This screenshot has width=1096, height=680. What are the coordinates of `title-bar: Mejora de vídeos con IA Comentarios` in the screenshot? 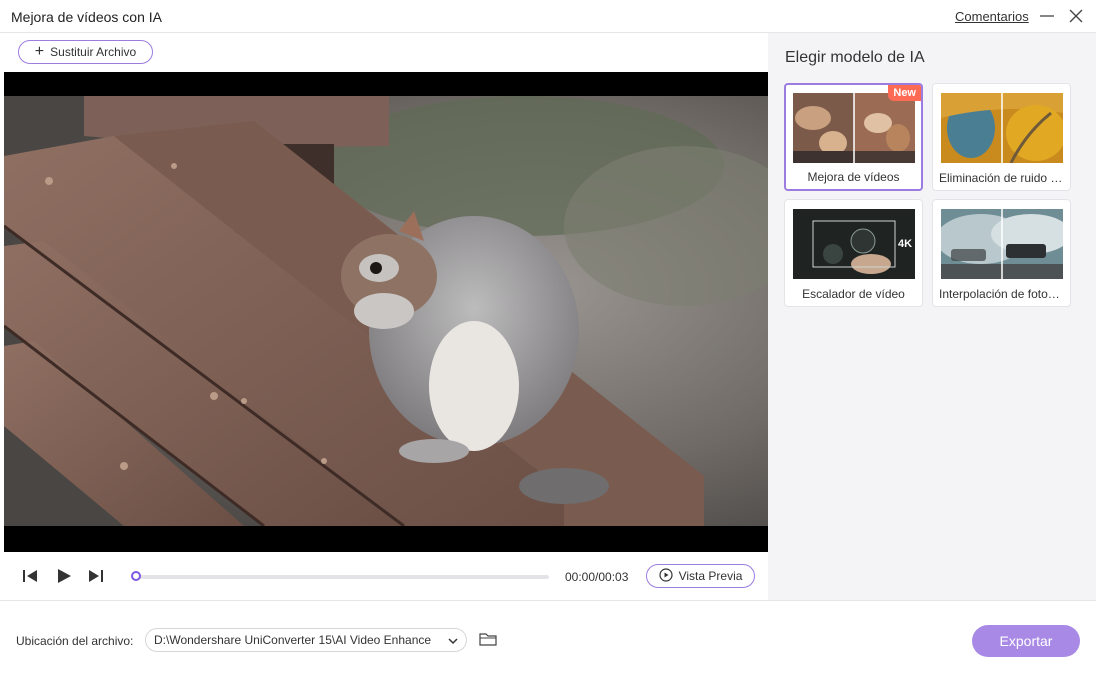 It's located at (548, 16).